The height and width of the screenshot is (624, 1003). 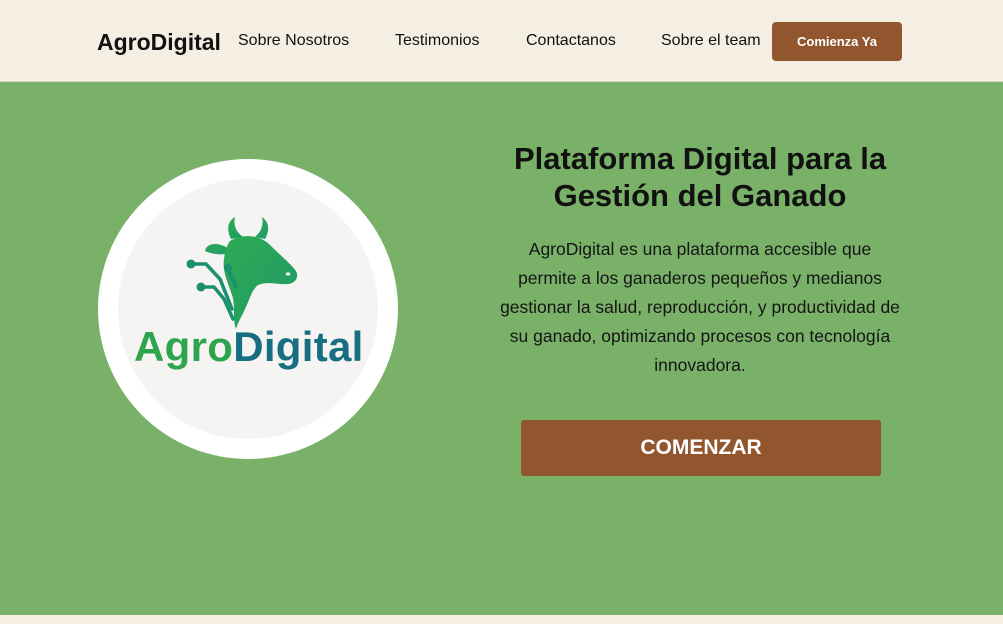 I want to click on logo-graphic, so click(x=242, y=273).